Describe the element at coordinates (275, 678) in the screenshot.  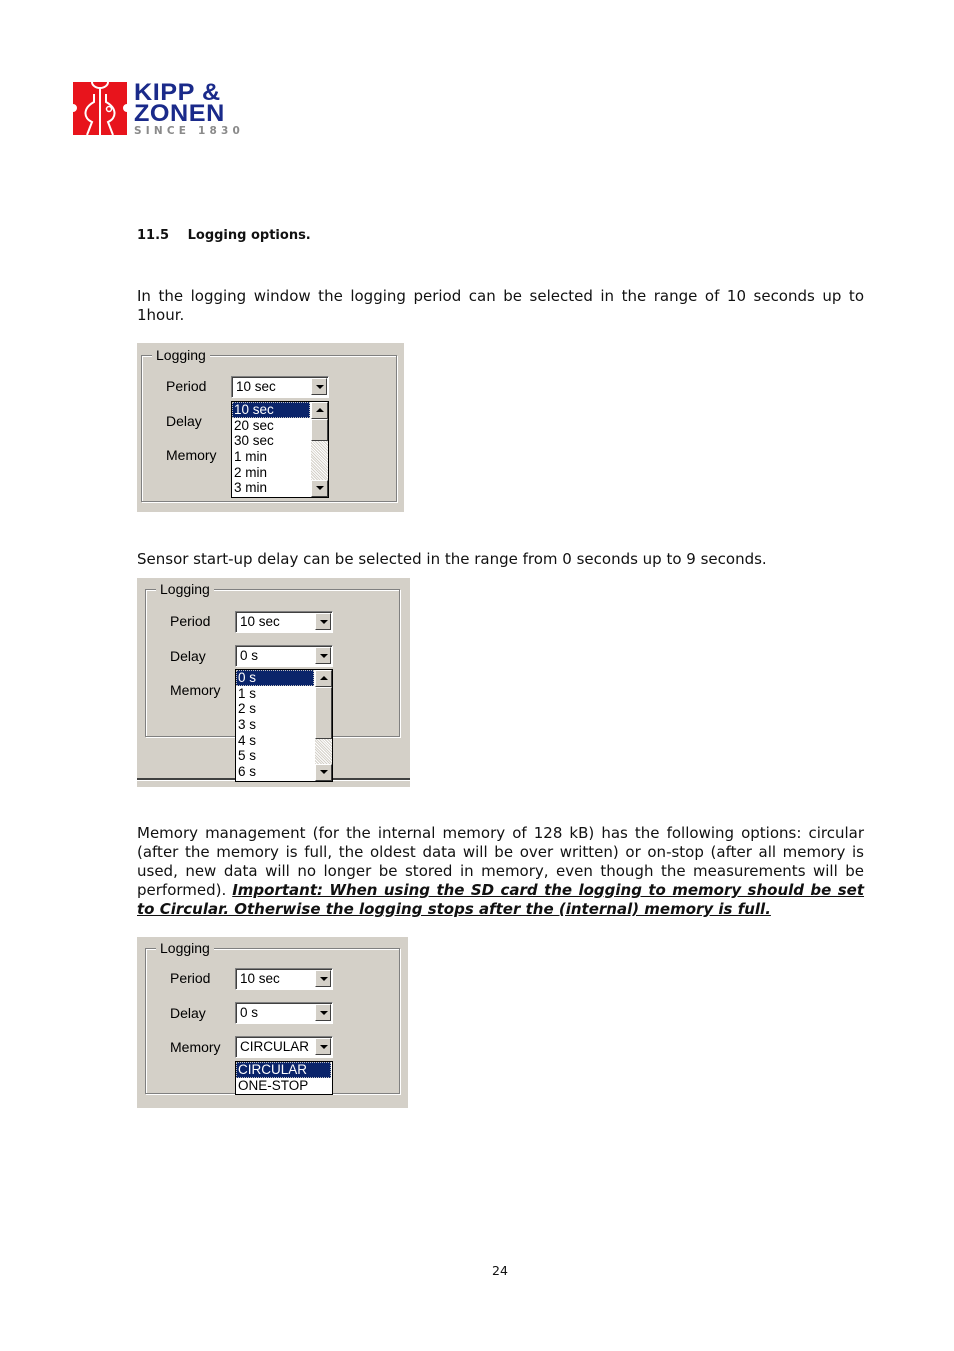
I see `delay-option: 0 s` at that location.